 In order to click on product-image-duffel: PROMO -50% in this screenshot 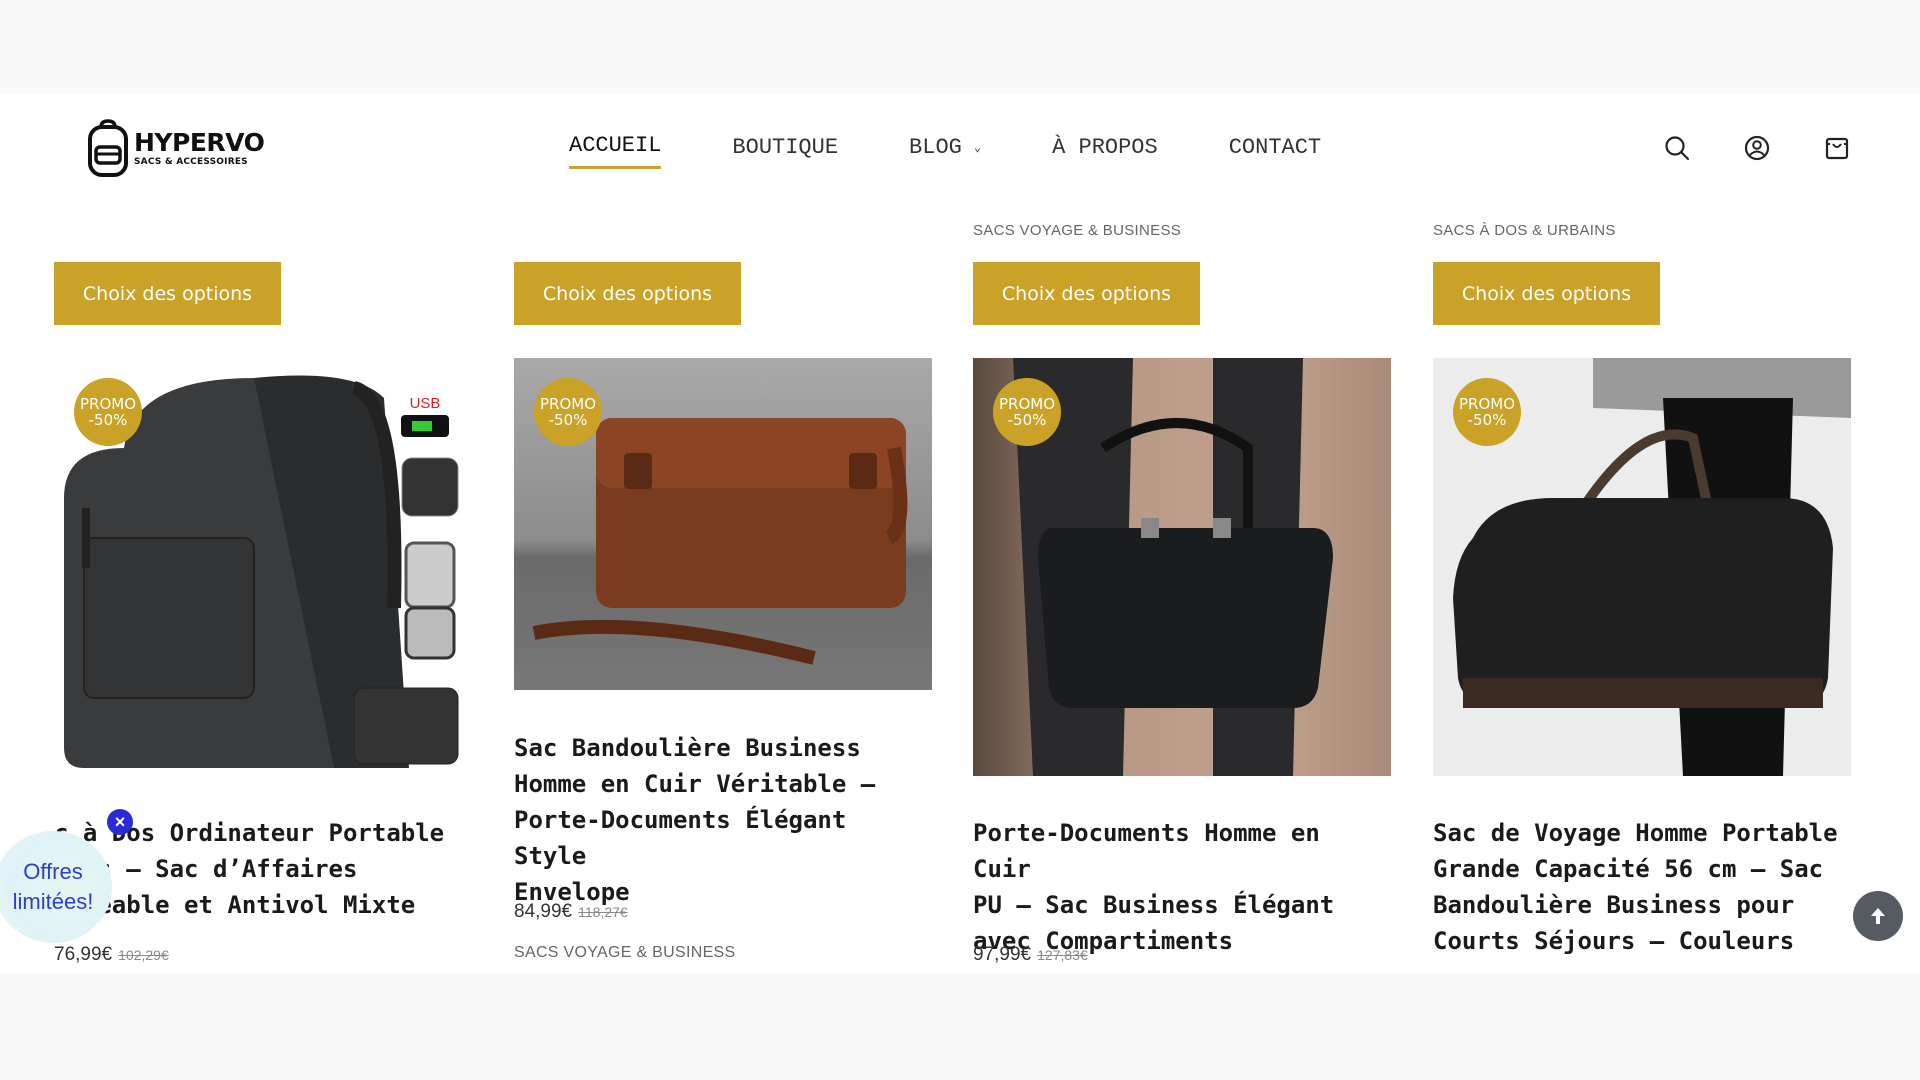, I will do `click(1642, 567)`.